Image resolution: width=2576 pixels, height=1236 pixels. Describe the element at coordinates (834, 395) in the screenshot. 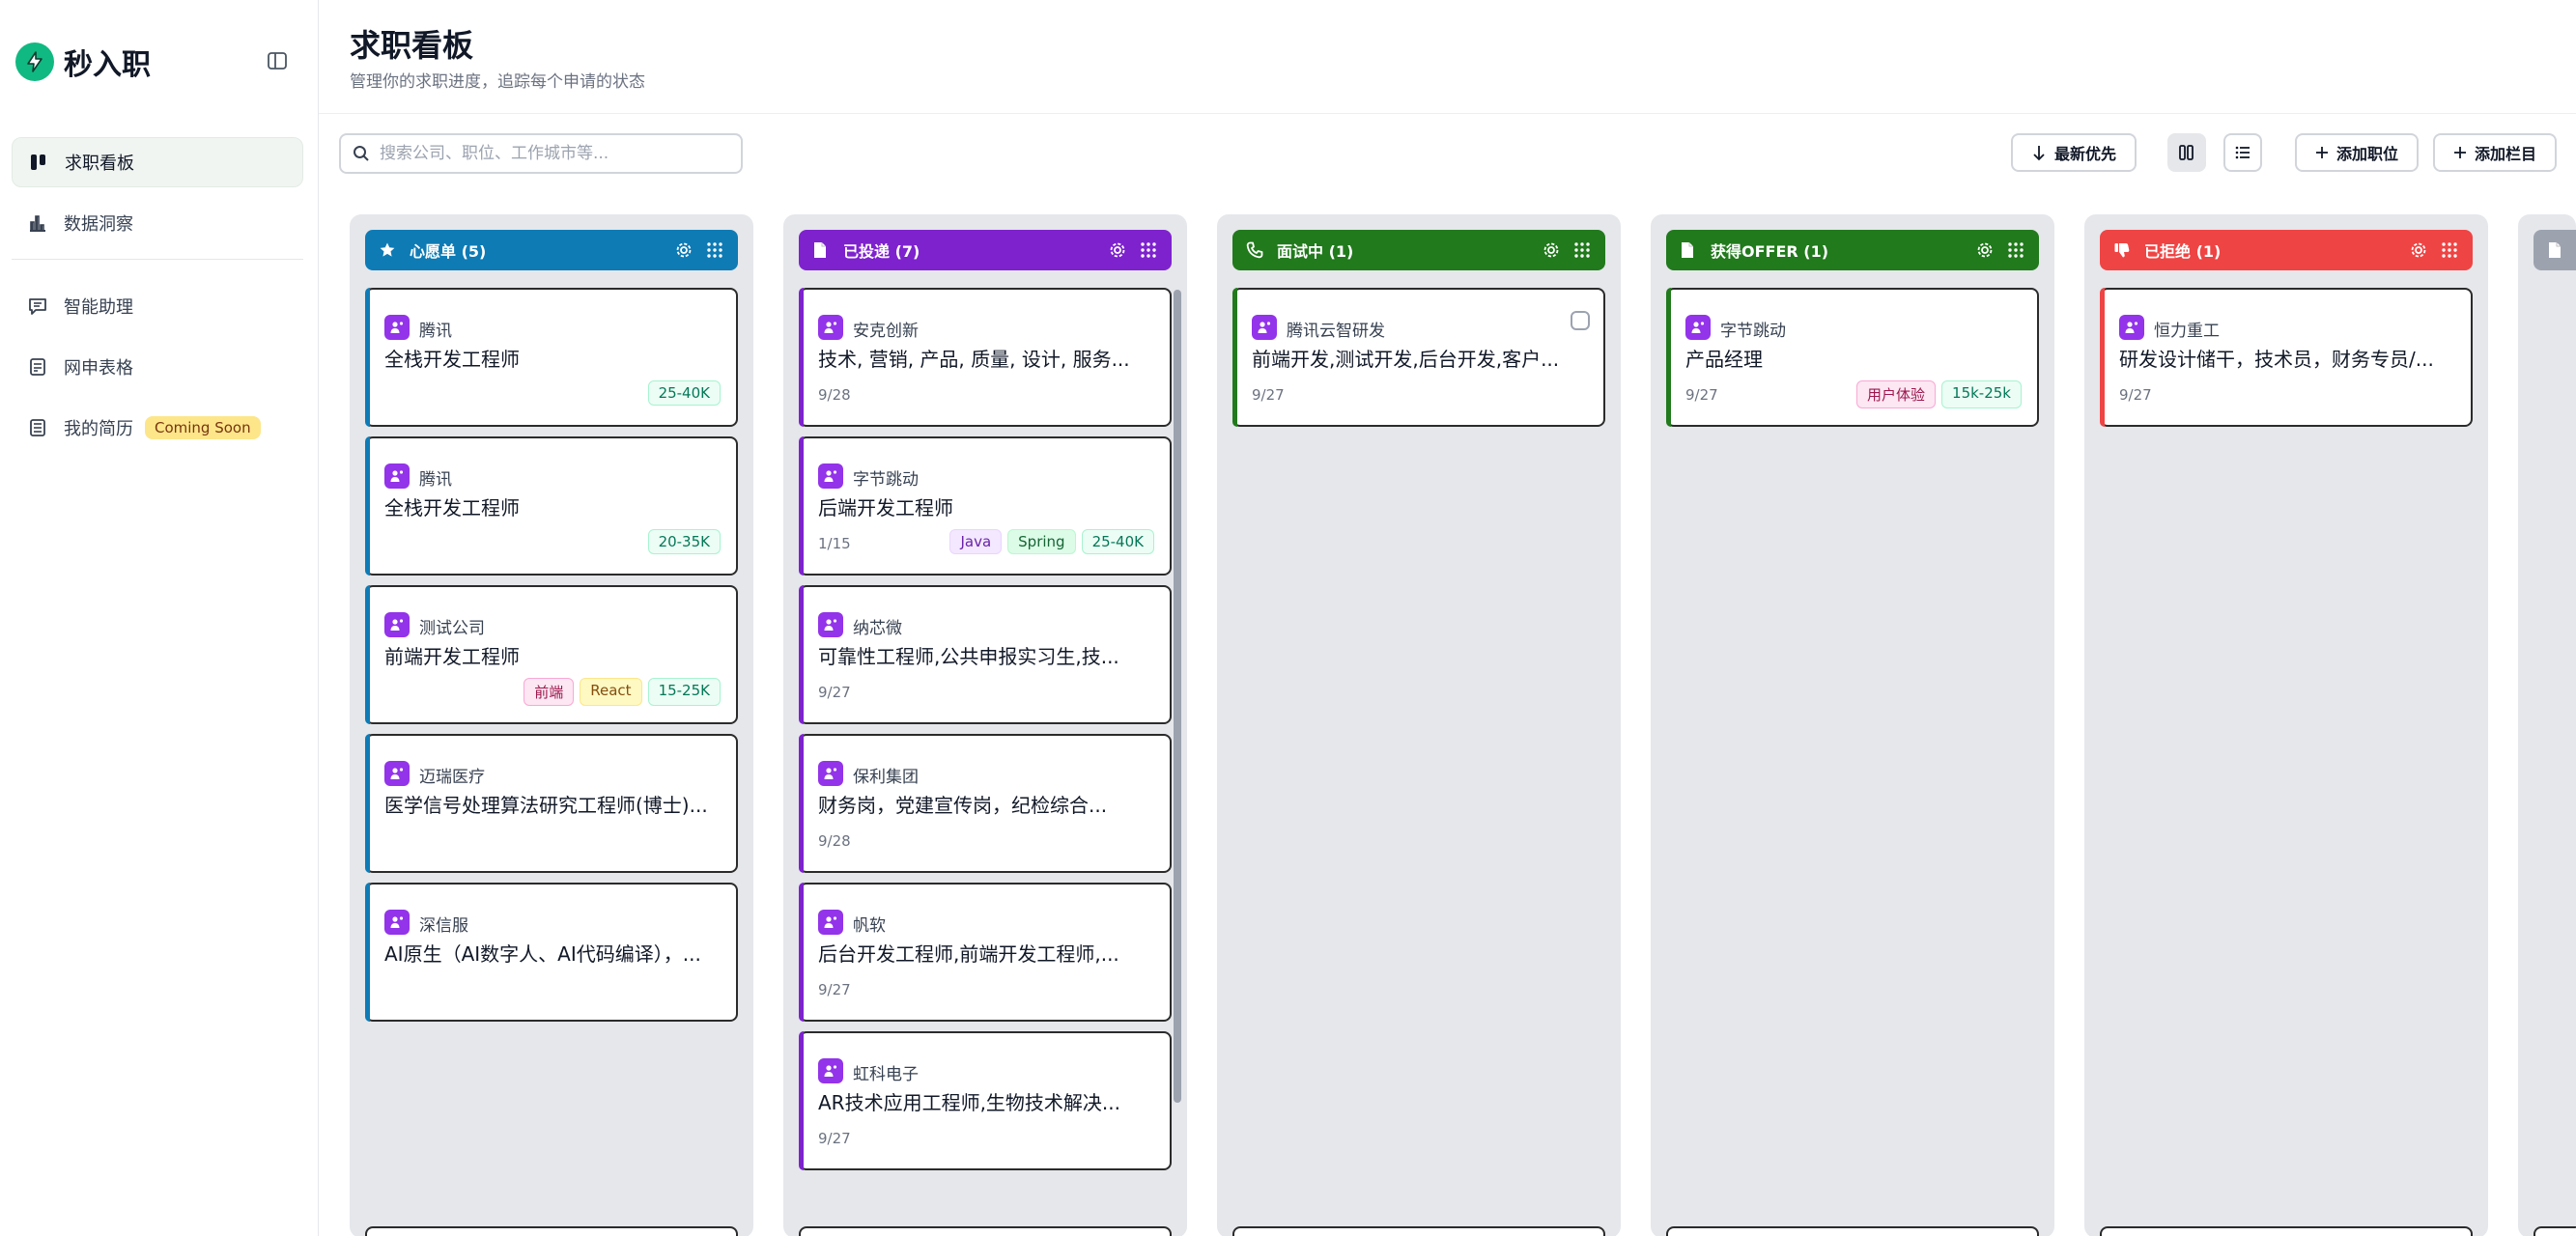

I see `card-date: 9/28` at that location.